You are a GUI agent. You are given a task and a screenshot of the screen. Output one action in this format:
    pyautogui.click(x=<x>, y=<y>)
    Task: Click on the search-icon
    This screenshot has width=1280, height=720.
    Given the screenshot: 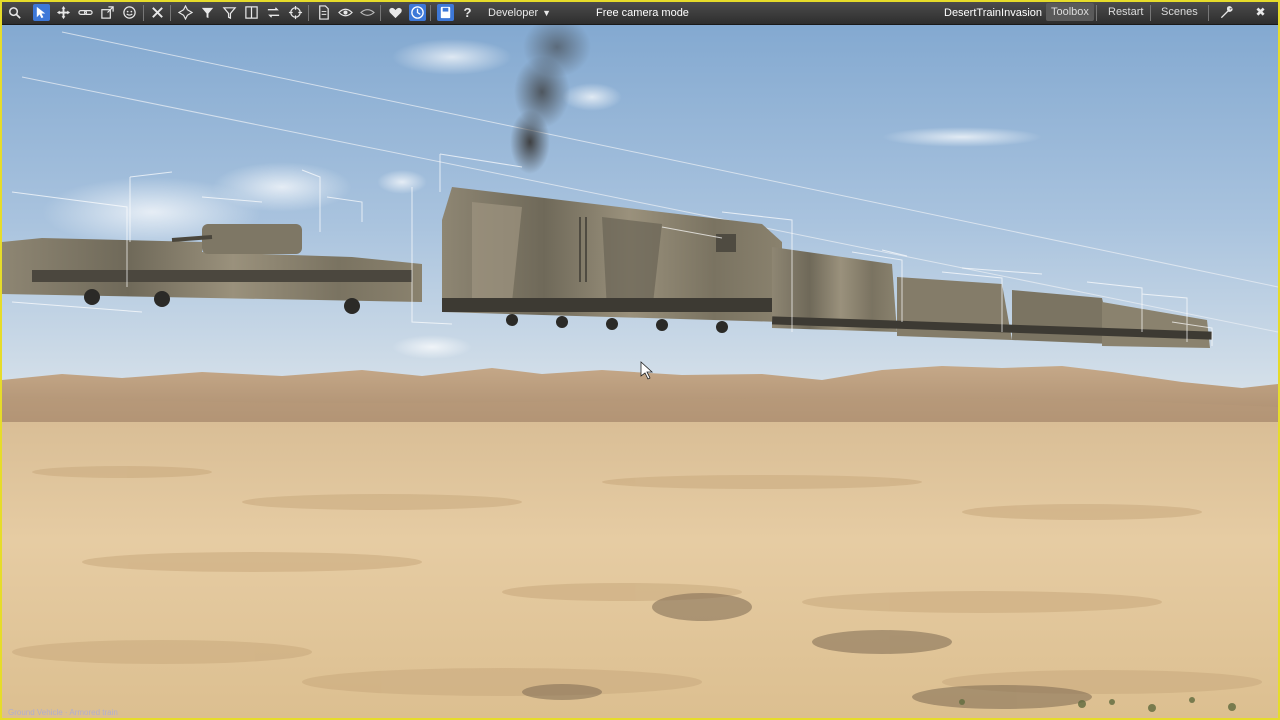 What is the action you would take?
    pyautogui.click(x=15, y=13)
    